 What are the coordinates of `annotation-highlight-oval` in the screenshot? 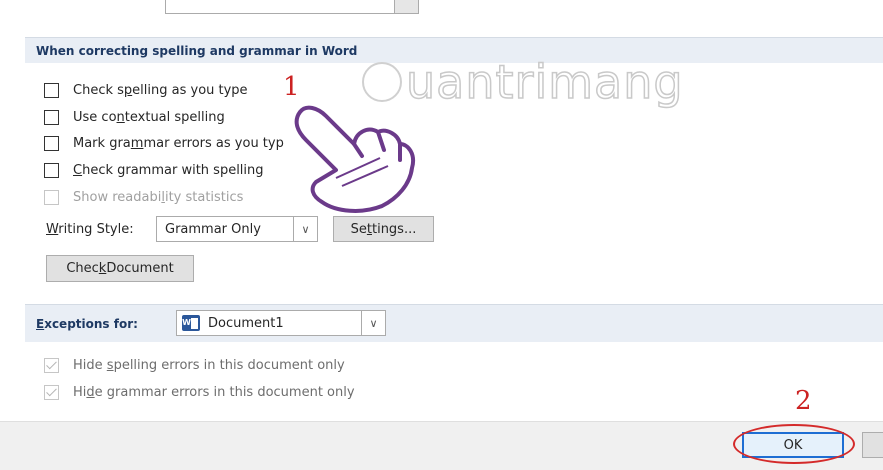 It's located at (794, 444).